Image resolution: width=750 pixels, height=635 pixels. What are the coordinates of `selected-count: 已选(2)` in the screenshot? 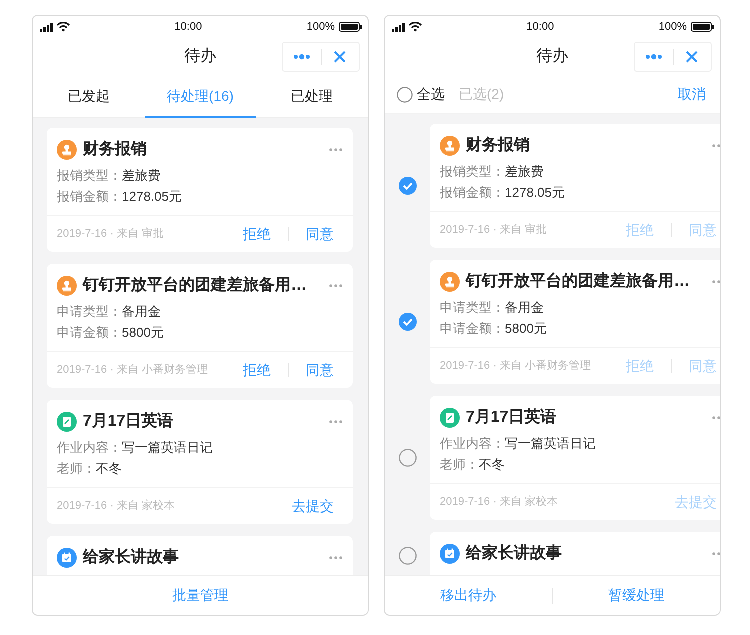 It's located at (481, 94).